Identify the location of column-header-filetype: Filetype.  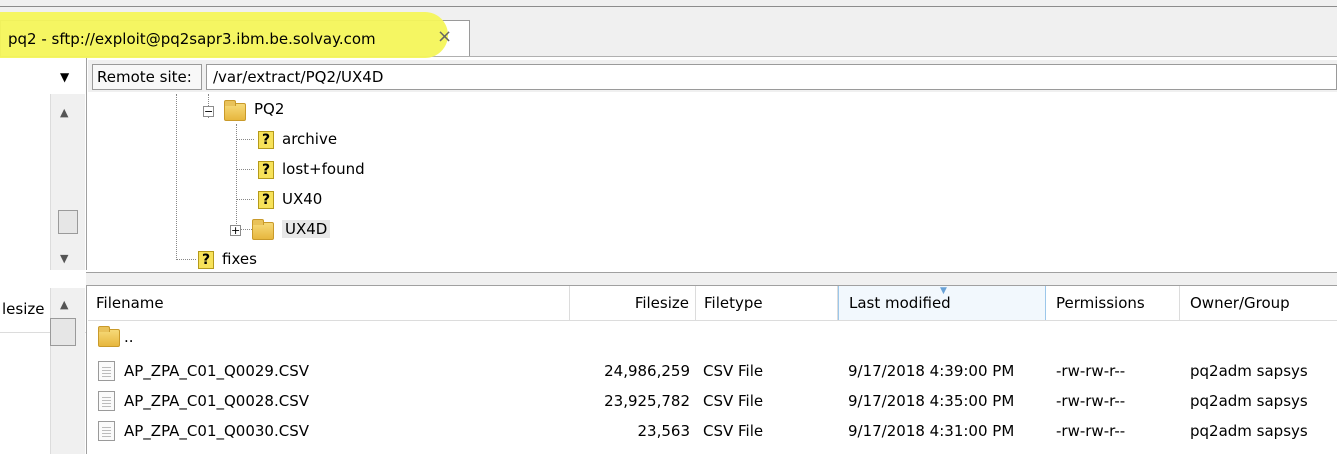
(767, 303).